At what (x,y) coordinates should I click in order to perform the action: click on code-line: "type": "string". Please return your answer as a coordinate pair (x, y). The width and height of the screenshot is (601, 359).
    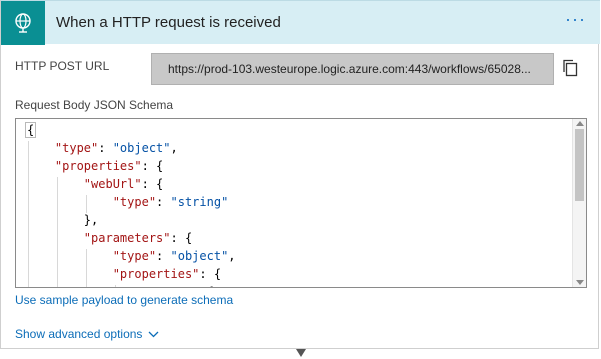
    Looking at the image, I should click on (297, 202).